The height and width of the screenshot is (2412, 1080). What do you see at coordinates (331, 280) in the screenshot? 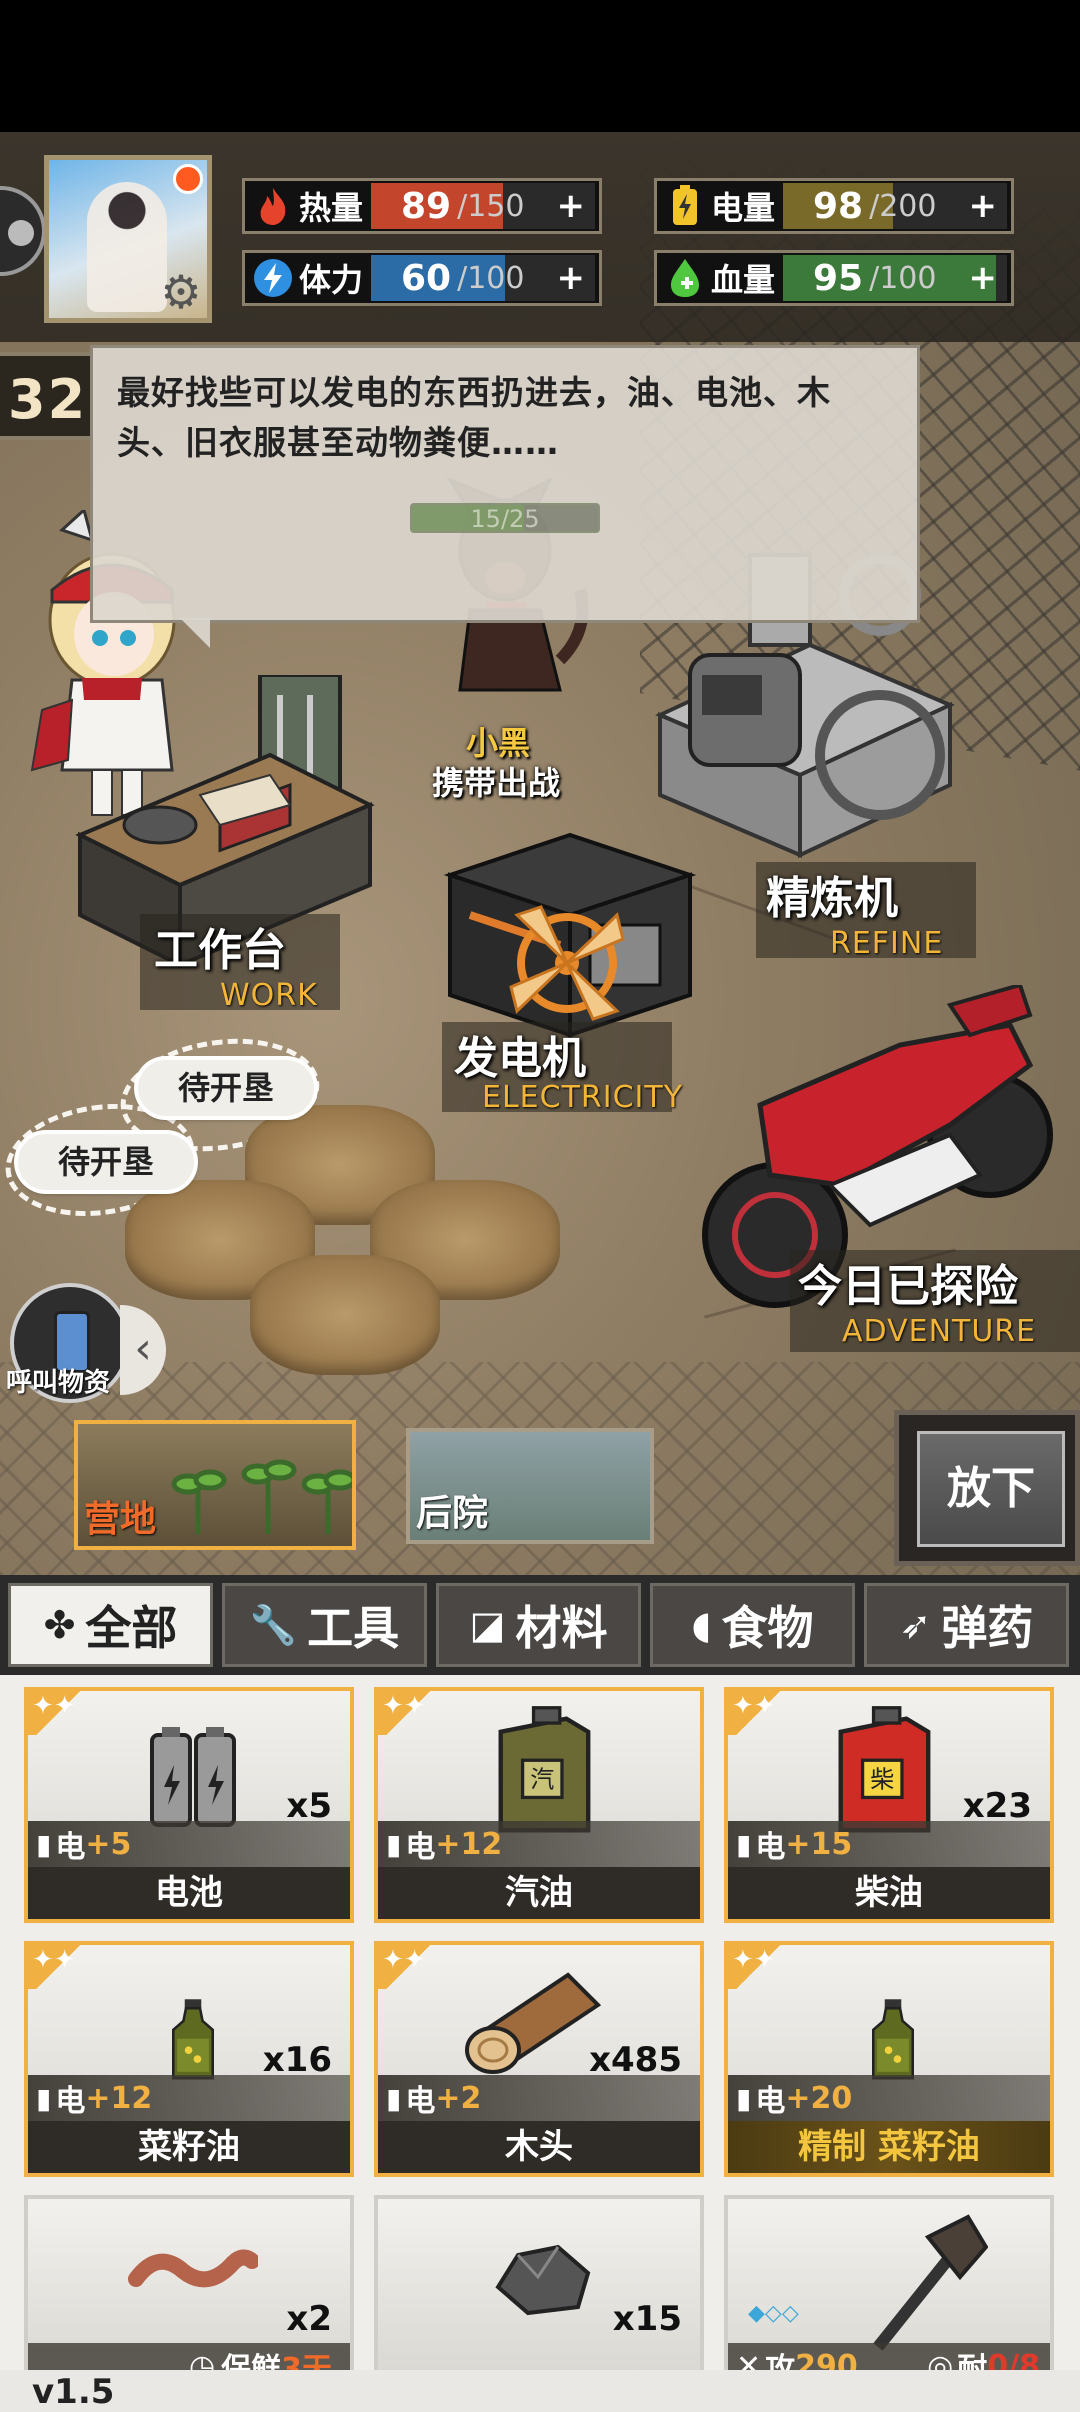
I see `stamina-label: 体力` at bounding box center [331, 280].